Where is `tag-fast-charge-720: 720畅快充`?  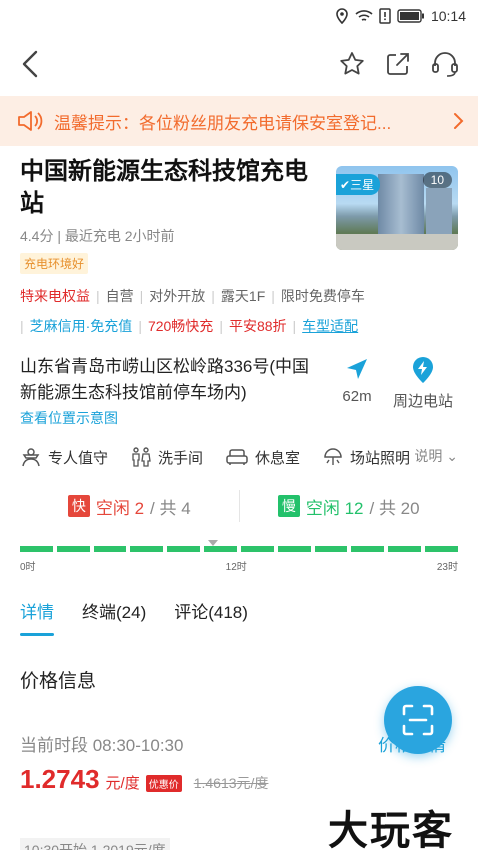
tag-fast-charge-720: 720畅快充 is located at coordinates (180, 326).